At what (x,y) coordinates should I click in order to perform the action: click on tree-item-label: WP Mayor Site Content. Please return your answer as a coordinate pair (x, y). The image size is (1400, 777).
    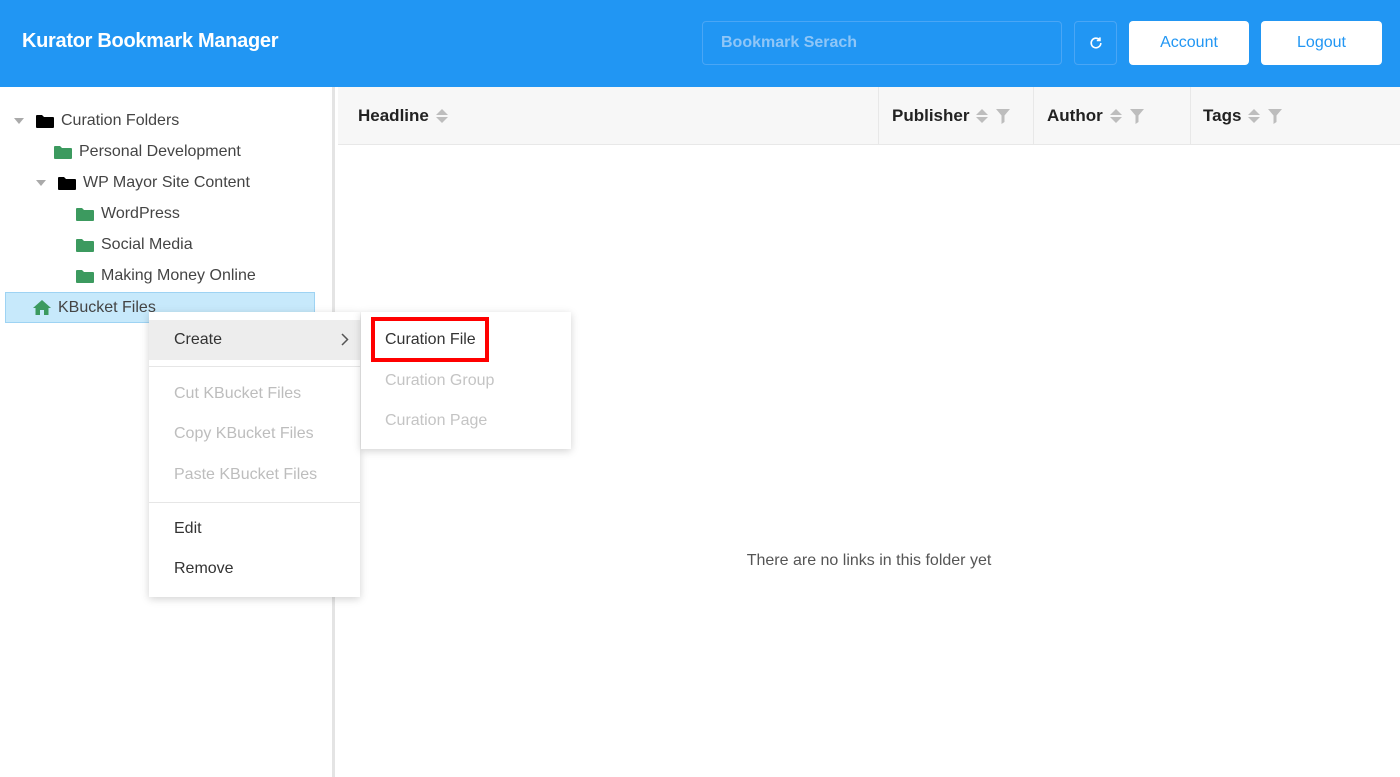
    Looking at the image, I should click on (166, 182).